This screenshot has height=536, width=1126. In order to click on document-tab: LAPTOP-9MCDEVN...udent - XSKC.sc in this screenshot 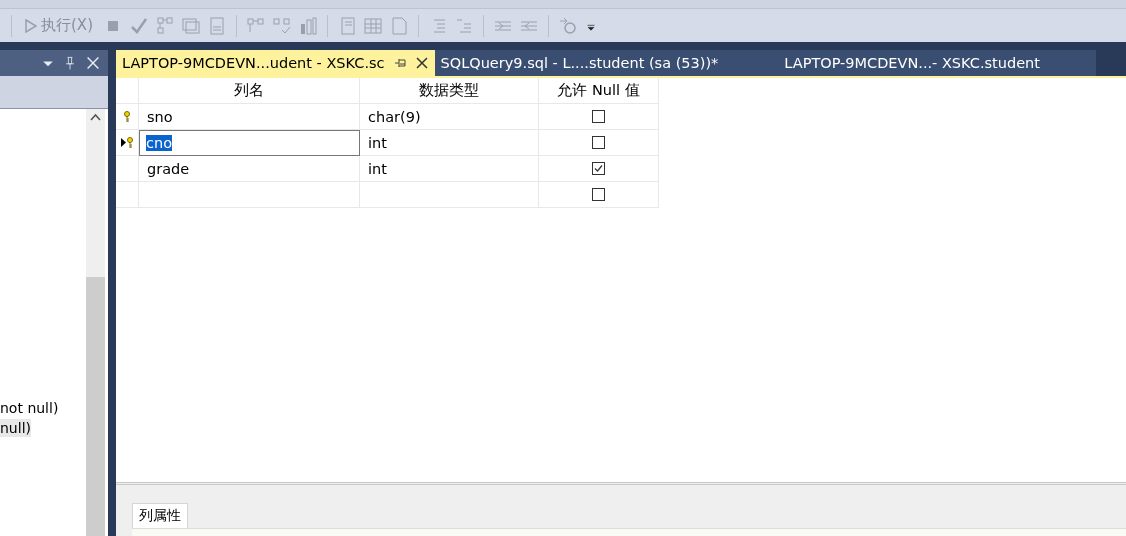, I will do `click(275, 63)`.